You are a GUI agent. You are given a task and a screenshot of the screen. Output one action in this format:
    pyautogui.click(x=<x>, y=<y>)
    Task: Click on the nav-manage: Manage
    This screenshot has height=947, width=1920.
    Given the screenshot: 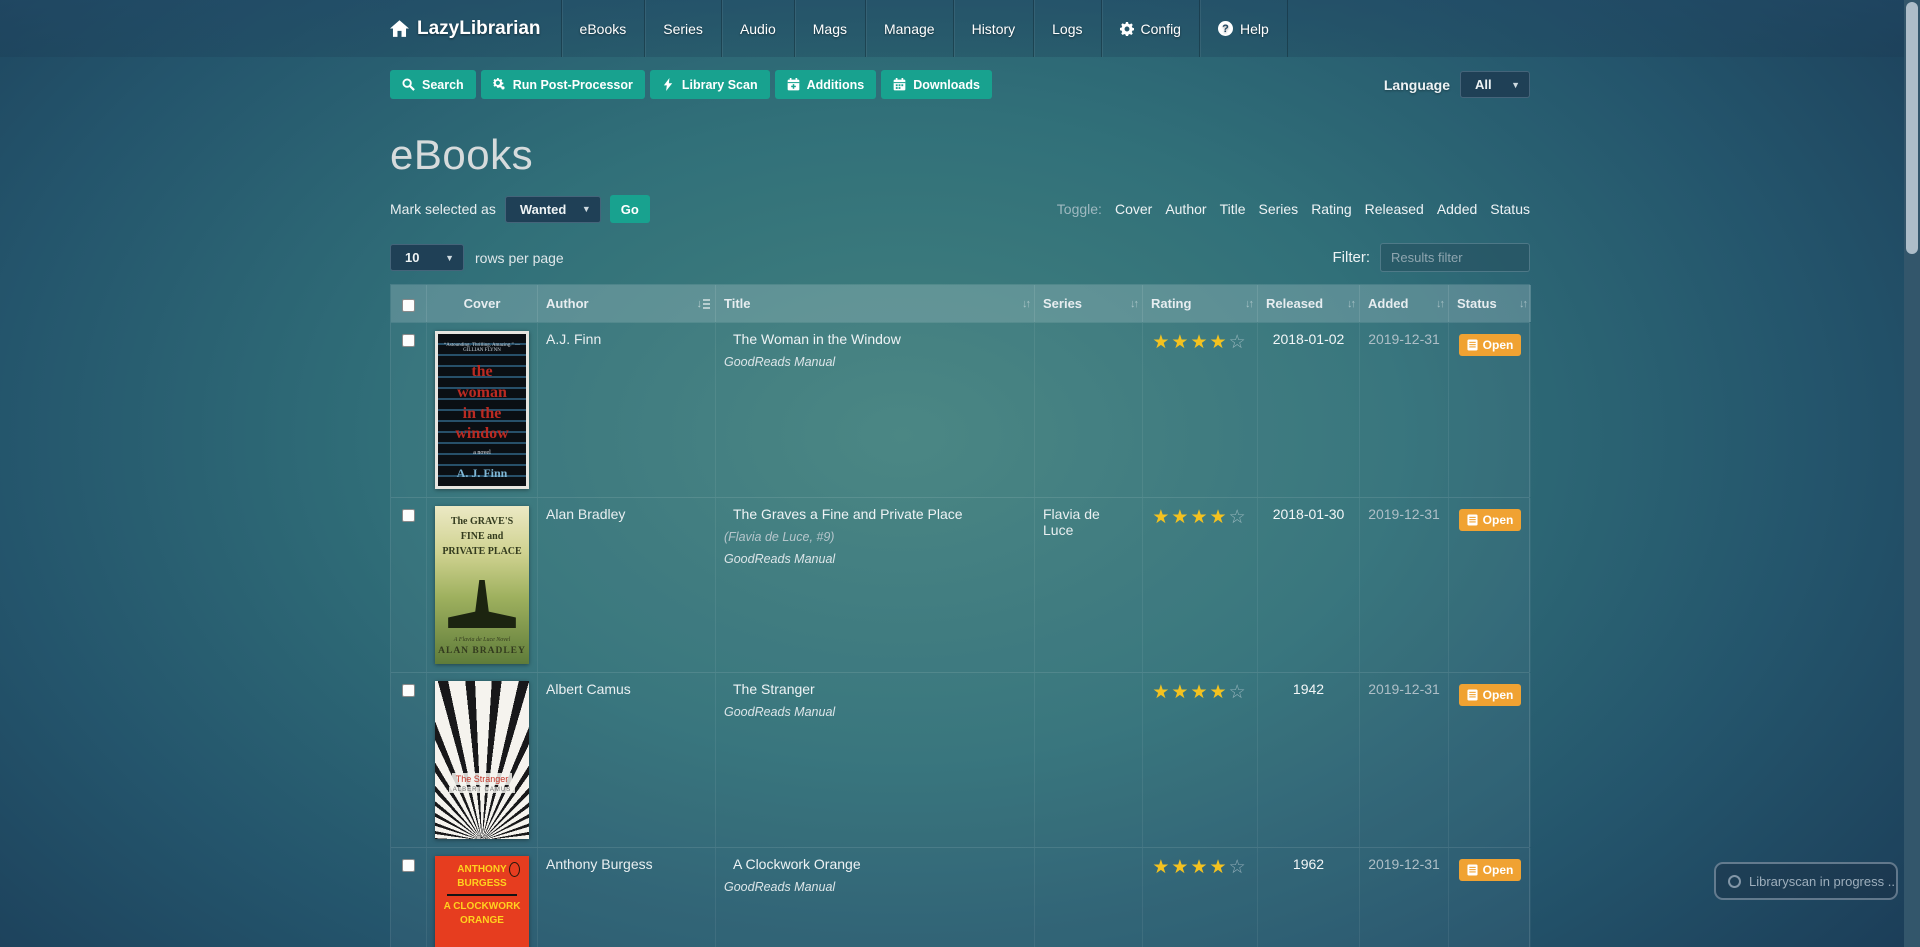 What is the action you would take?
    pyautogui.click(x=908, y=28)
    